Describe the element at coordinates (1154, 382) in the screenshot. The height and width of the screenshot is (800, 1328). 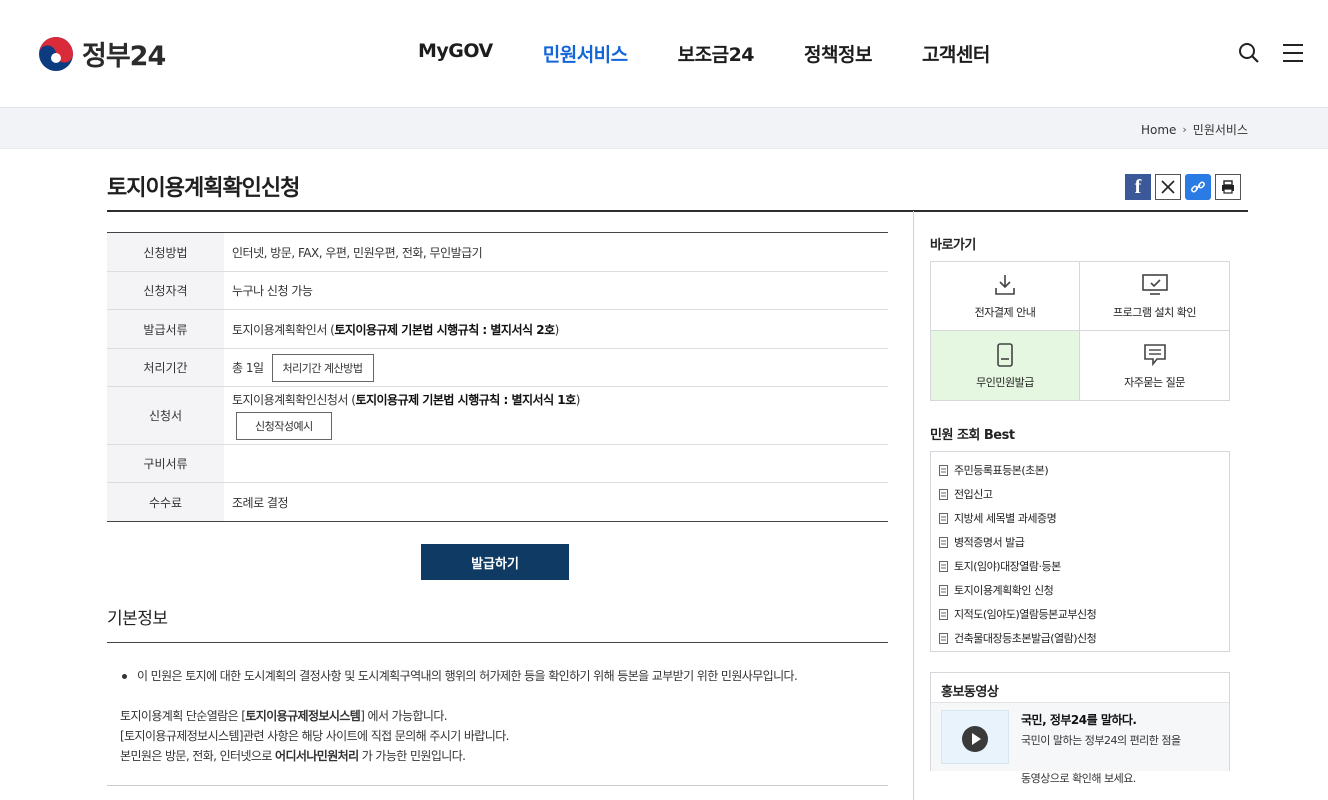
I see `quick-link-label: 자주묻는 질문` at that location.